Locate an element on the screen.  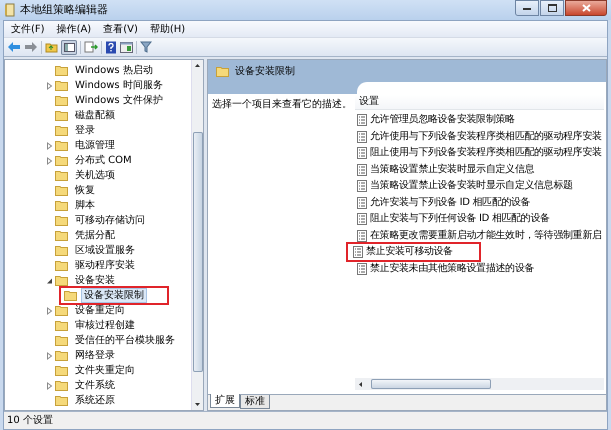
menu-item: 操作(A) is located at coordinates (74, 29).